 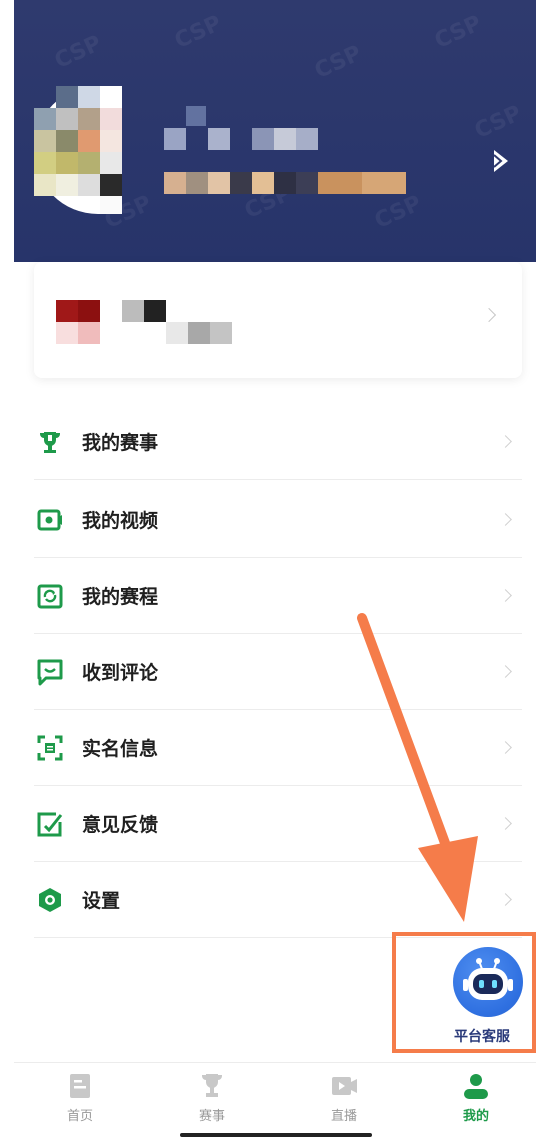 I want to click on settings-icon, so click(x=50, y=899).